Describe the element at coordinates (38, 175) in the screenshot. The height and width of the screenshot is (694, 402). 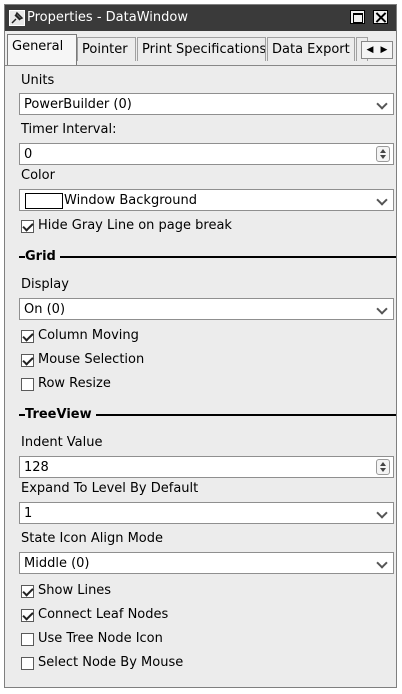
I see `color-label: Color` at that location.